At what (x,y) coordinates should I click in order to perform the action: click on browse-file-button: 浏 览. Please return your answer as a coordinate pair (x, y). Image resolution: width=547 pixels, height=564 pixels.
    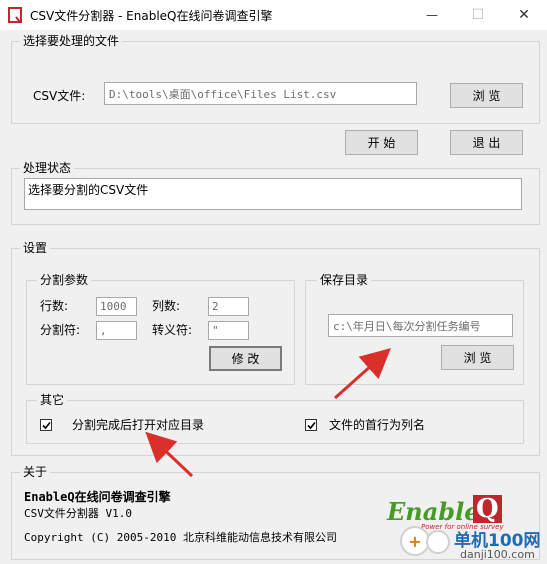
    Looking at the image, I should click on (486, 95).